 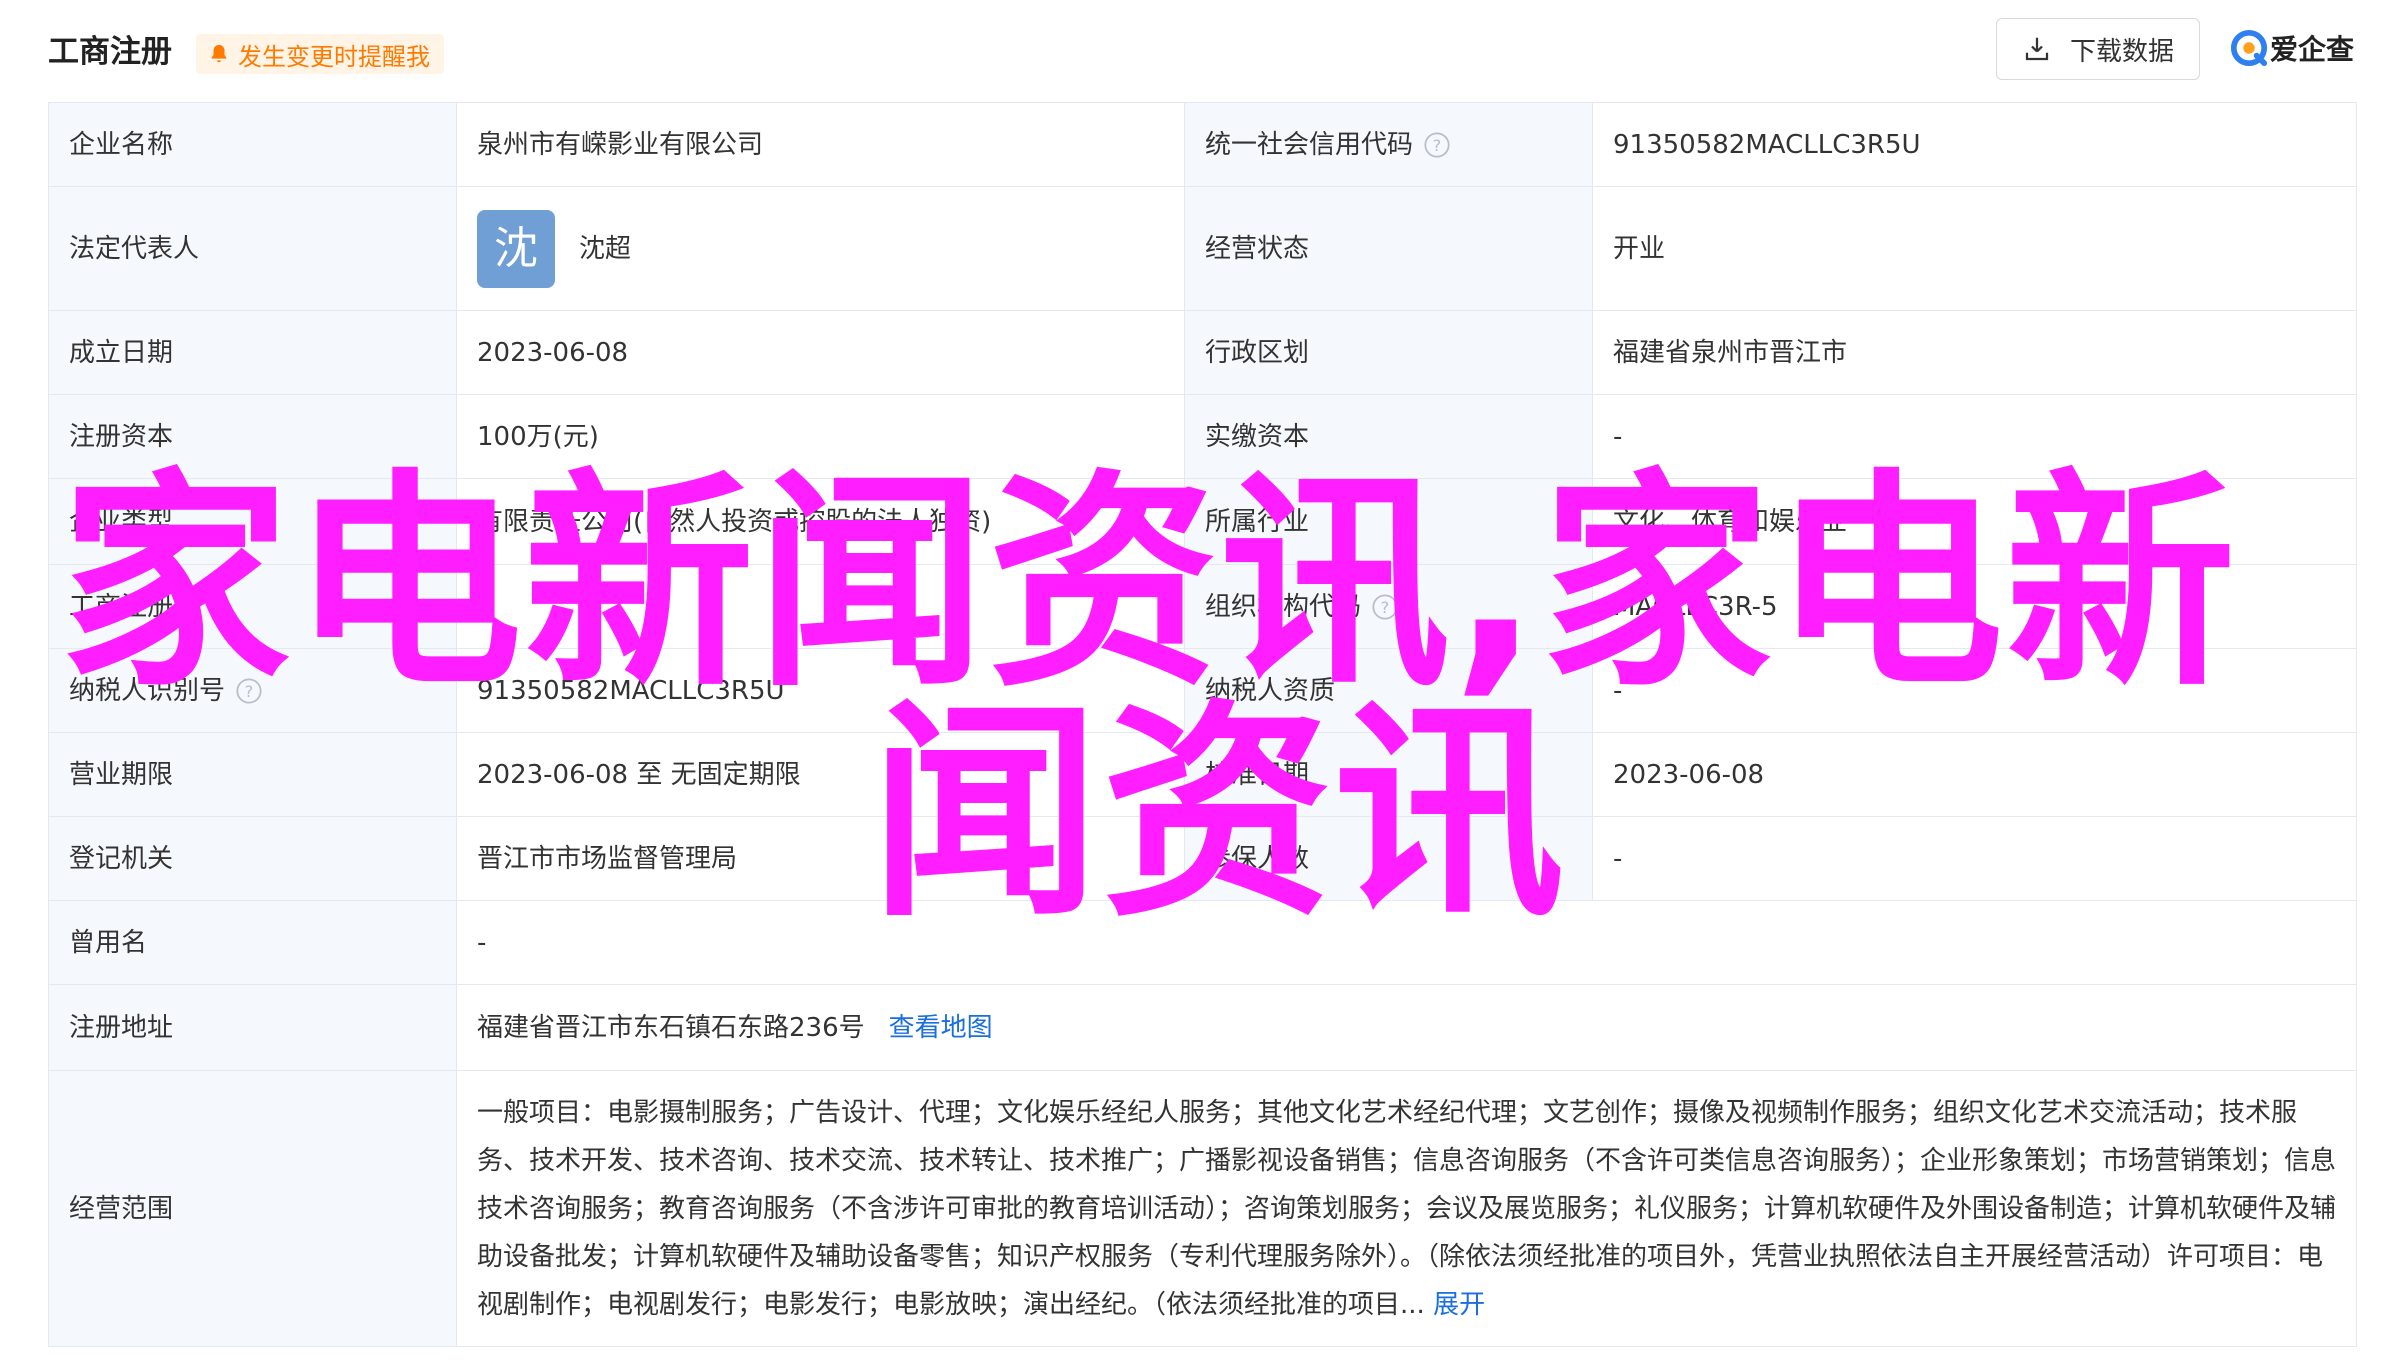 I want to click on download-data-button: 下载数据, so click(x=2098, y=49).